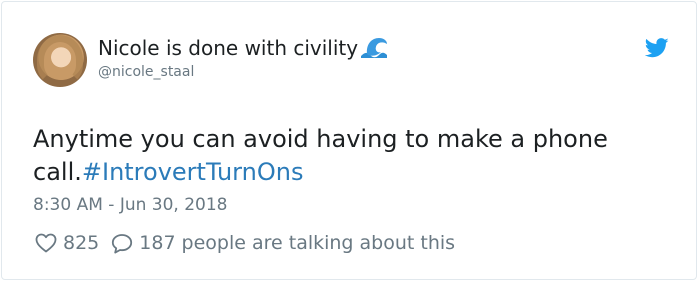 The height and width of the screenshot is (283, 700). I want to click on author-name: Nicole is done with civility, so click(228, 48).